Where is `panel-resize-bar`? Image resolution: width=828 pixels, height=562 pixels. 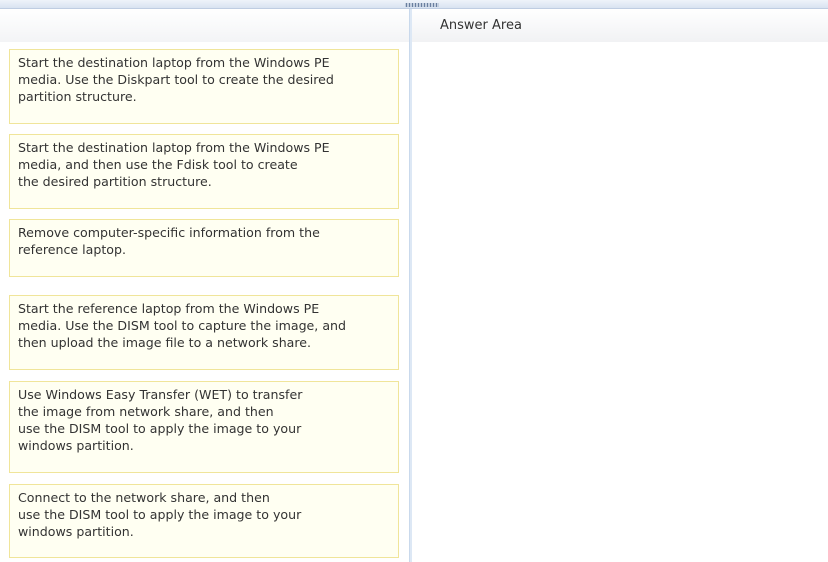 panel-resize-bar is located at coordinates (414, 4).